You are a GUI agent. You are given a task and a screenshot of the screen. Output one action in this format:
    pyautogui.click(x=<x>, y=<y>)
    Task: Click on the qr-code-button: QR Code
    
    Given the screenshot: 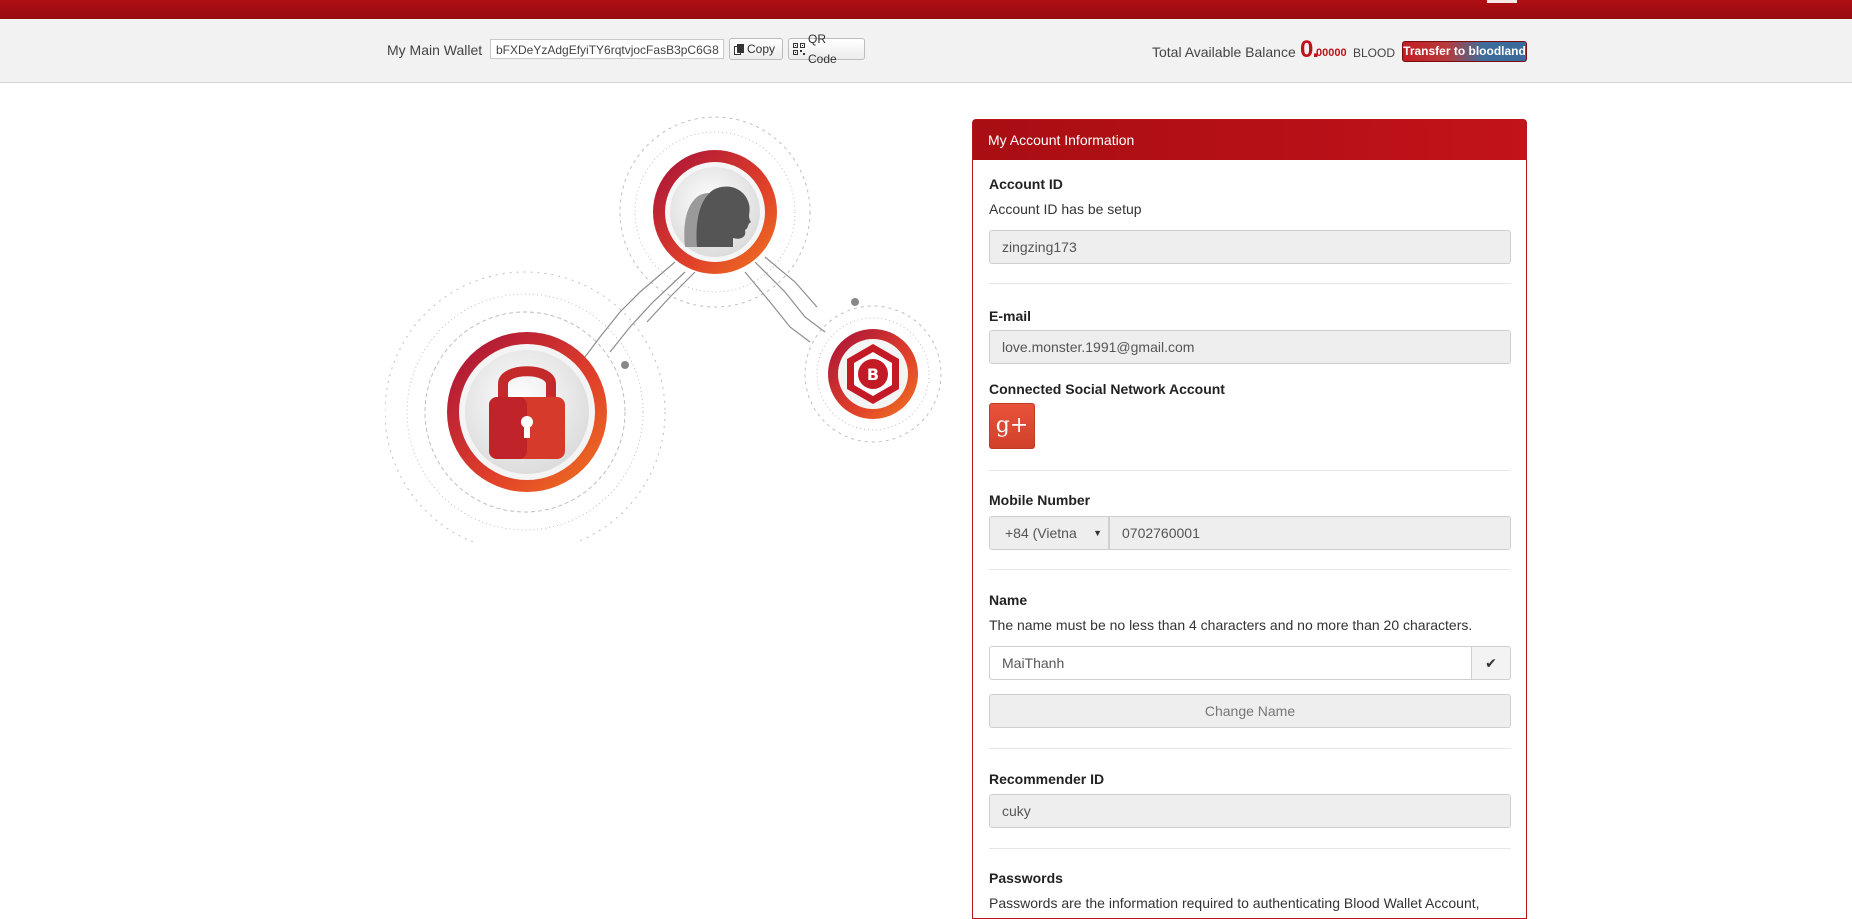 What is the action you would take?
    pyautogui.click(x=826, y=49)
    